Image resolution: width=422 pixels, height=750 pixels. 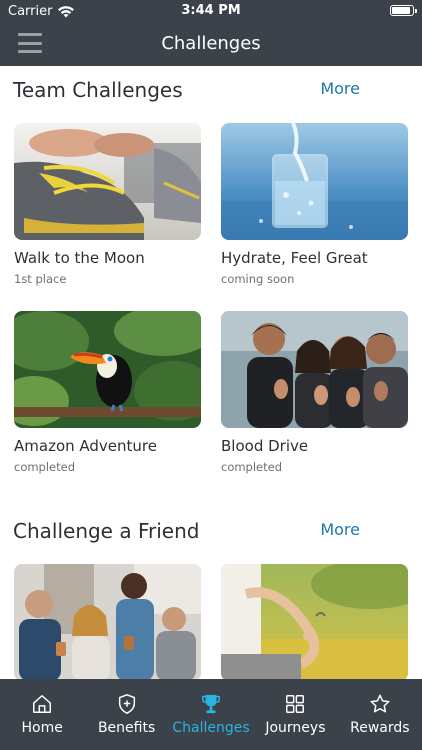 What do you see at coordinates (85, 446) in the screenshot?
I see `challenge-name: Amazon Adventure` at bounding box center [85, 446].